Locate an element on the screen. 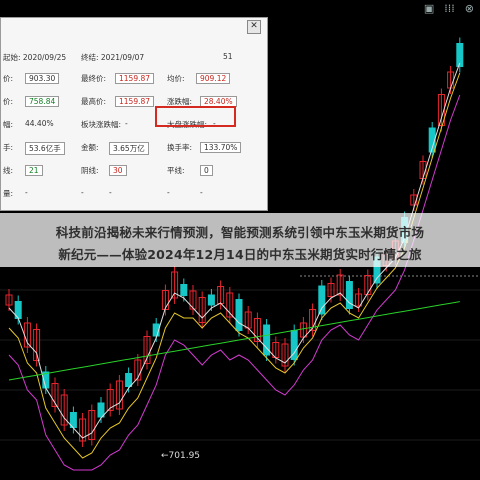 The width and height of the screenshot is (480, 480). stats-row-5: 线: 21 阴线: 30 平线: 0 is located at coordinates (134, 175).